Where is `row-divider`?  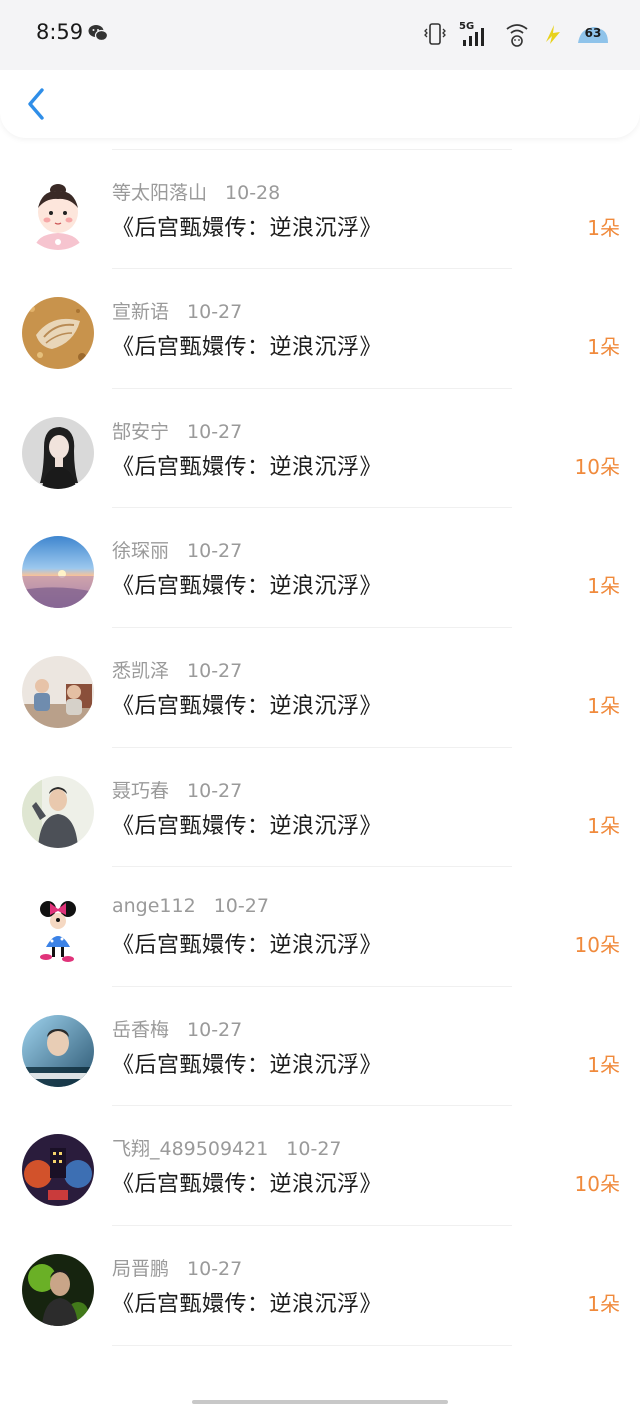 row-divider is located at coordinates (312, 1345).